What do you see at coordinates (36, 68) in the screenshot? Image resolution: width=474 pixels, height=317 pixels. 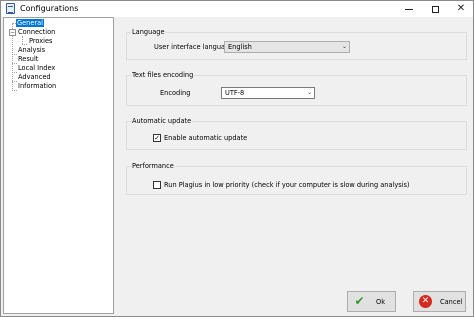 I see `tree-item-local-index: Local Index` at bounding box center [36, 68].